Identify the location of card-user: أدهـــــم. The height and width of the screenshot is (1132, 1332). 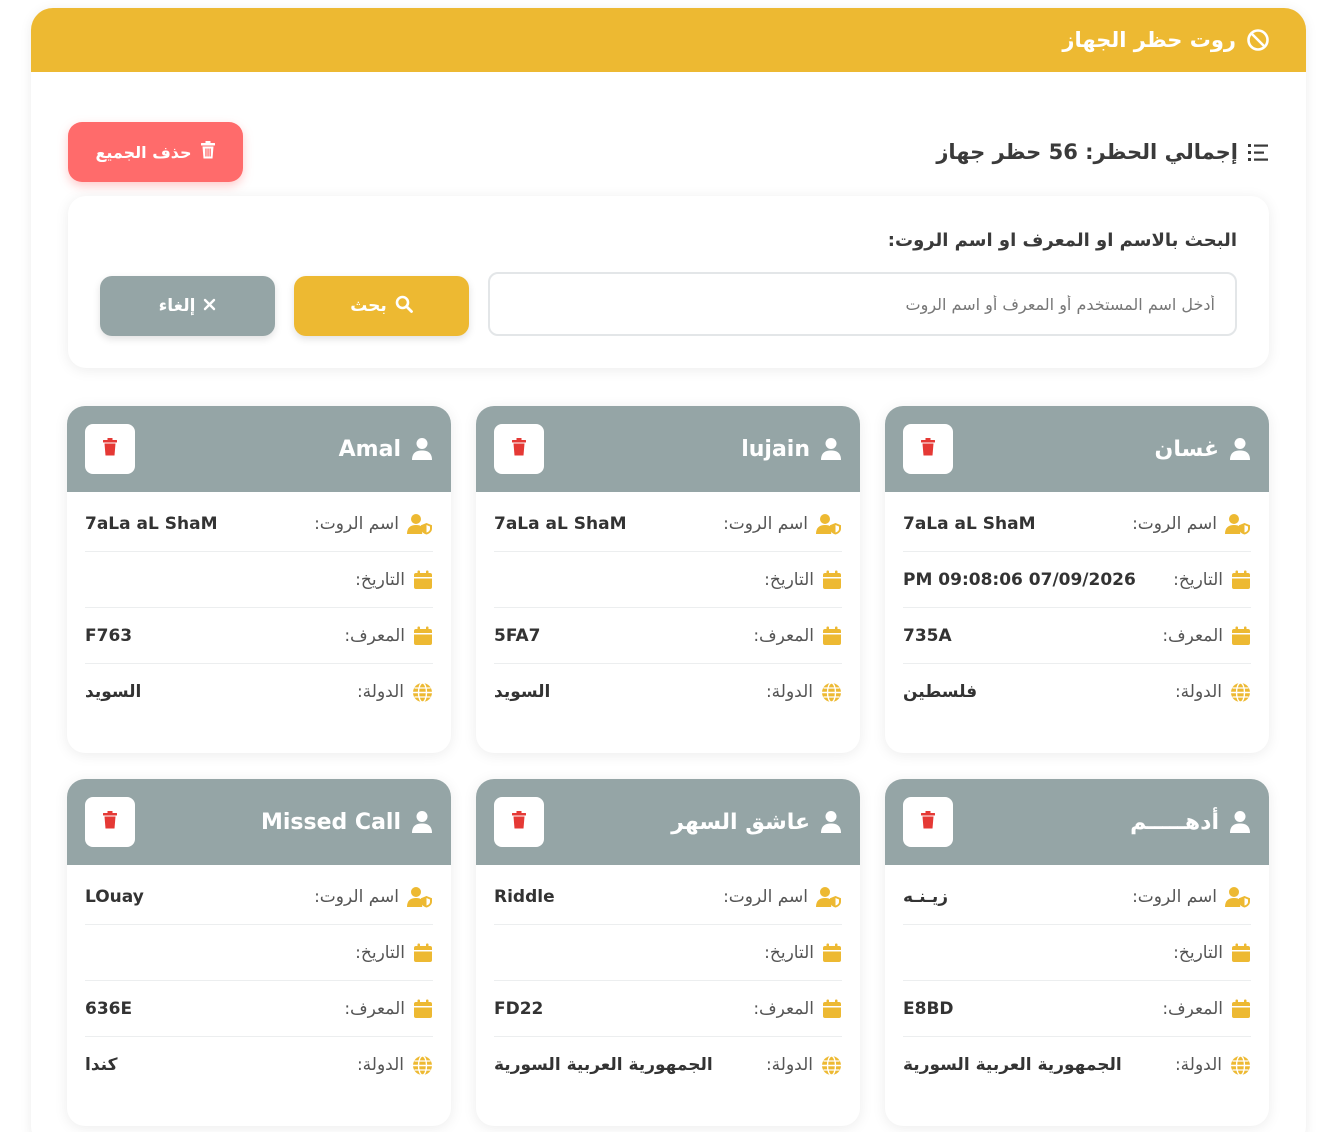
(1190, 822).